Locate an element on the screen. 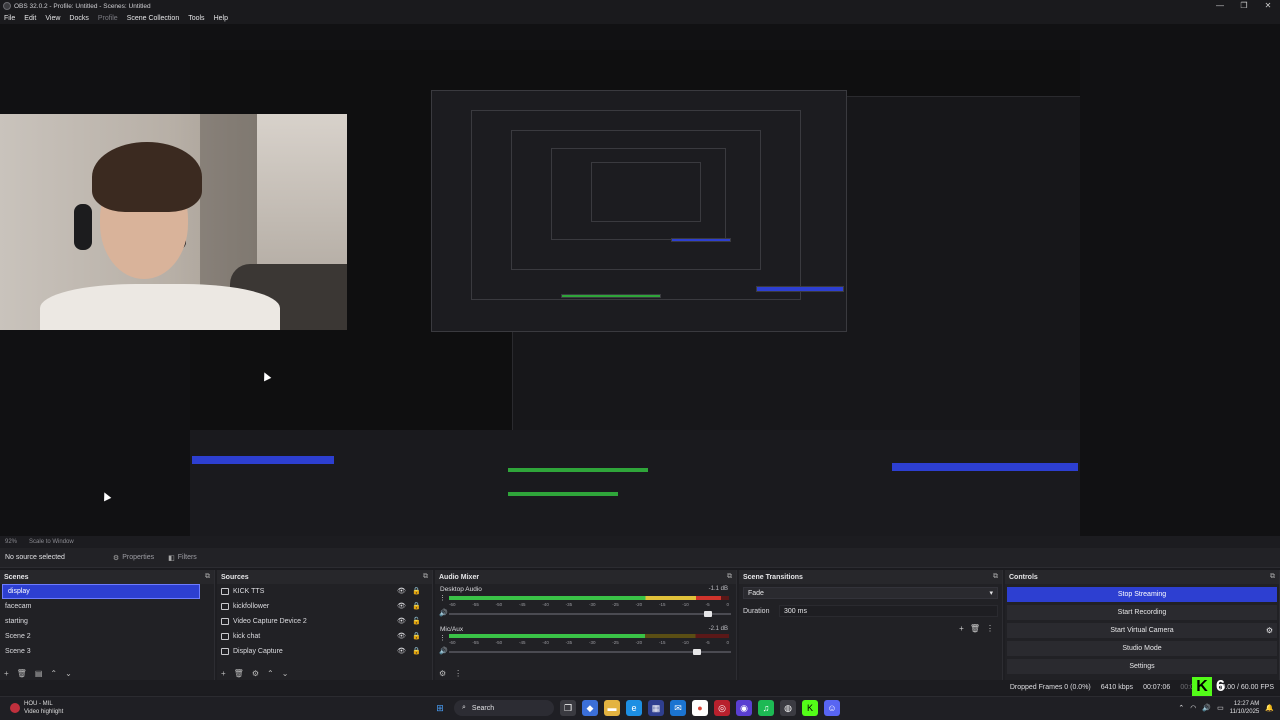 Image resolution: width=1280 pixels, height=720 pixels. wifi-icon: ◠ is located at coordinates (1193, 708).